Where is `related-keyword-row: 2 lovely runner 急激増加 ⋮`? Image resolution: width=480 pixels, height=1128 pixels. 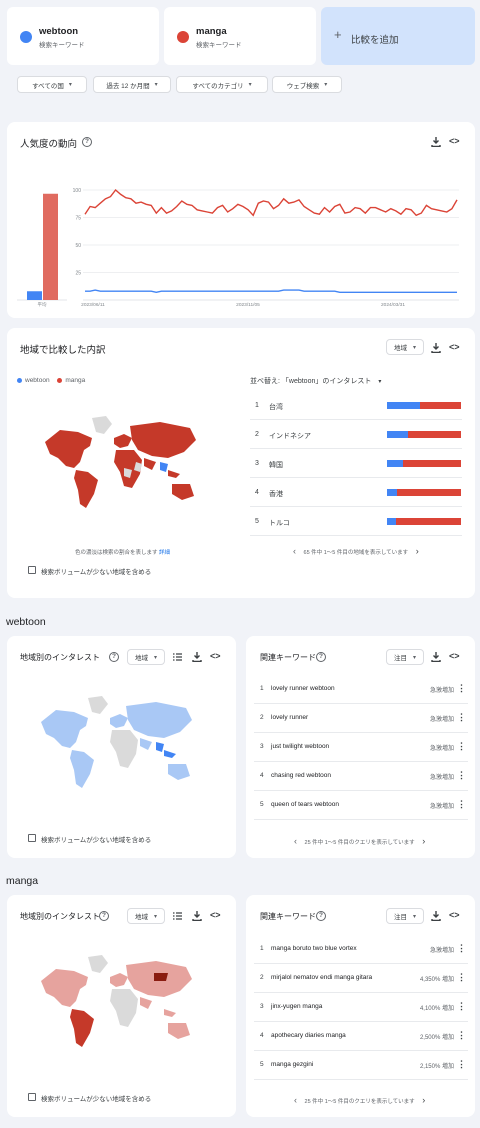 related-keyword-row: 2 lovely runner 急激増加 ⋮ is located at coordinates (361, 718).